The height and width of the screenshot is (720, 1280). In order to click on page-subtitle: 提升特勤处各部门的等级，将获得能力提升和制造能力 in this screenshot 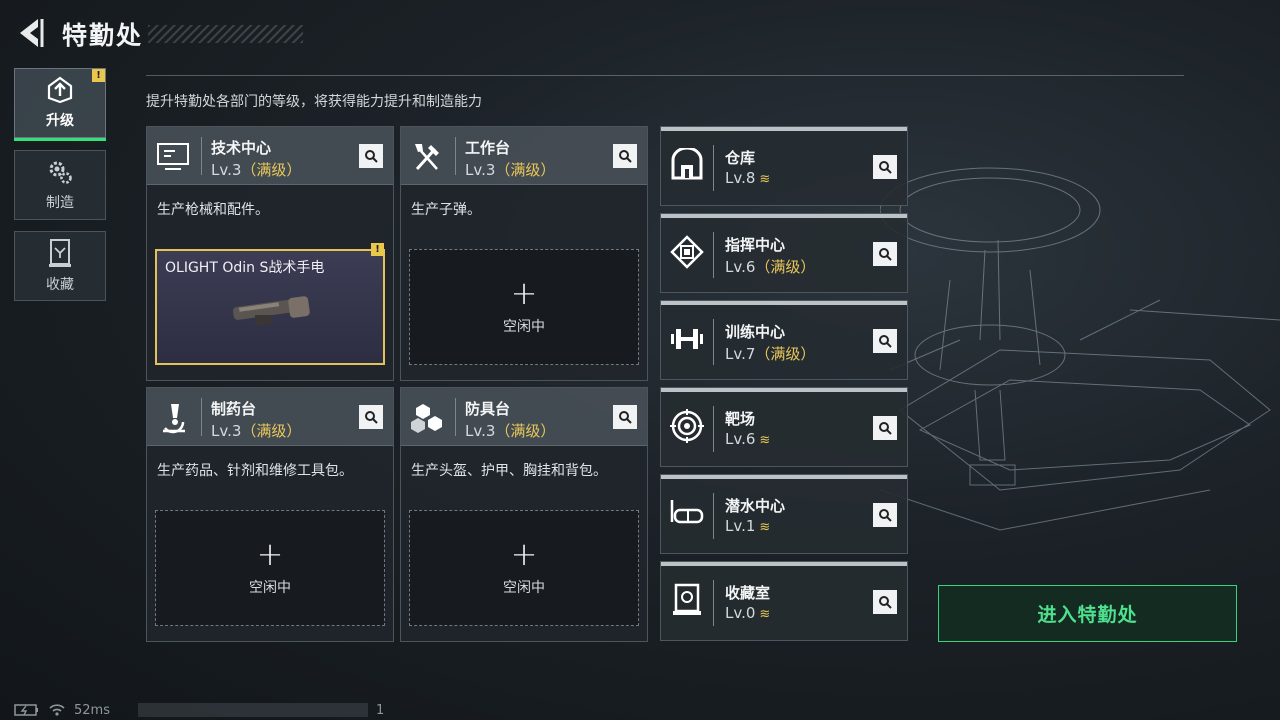, I will do `click(314, 102)`.